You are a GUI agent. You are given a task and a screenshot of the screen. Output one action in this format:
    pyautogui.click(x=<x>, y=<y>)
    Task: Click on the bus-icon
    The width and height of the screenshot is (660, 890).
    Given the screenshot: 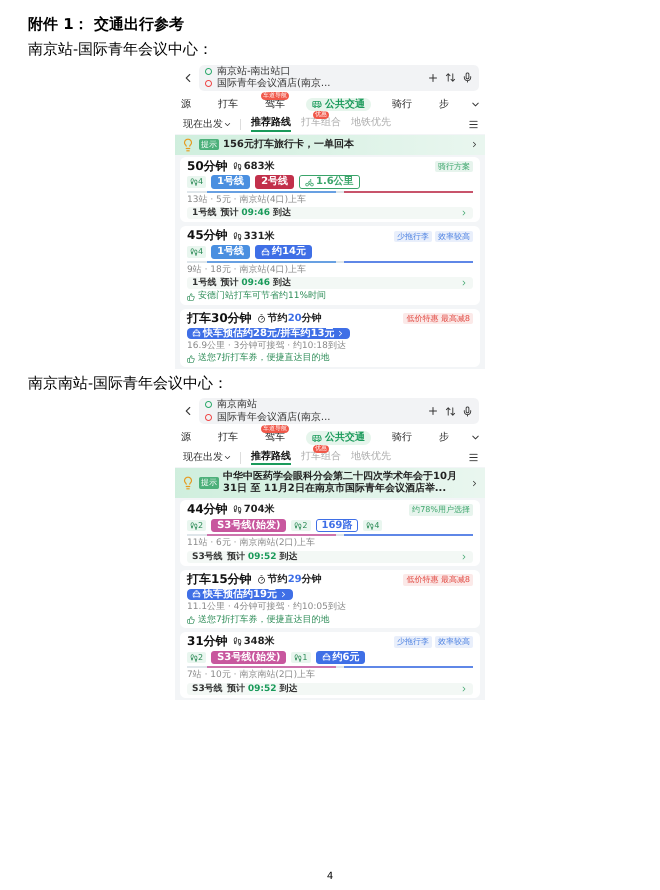 What is the action you would take?
    pyautogui.click(x=317, y=104)
    